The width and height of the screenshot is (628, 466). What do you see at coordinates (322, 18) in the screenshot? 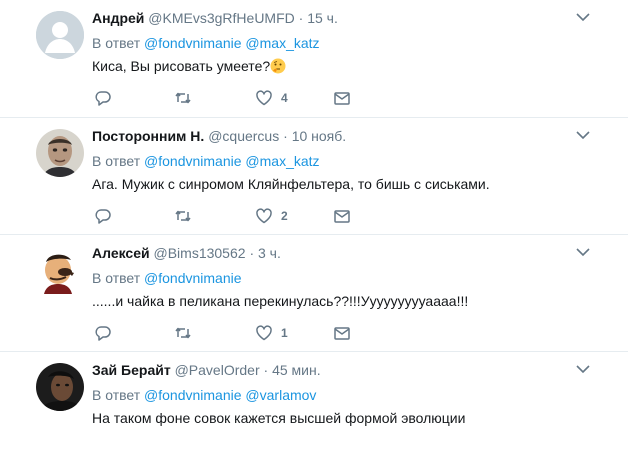
I see `timestamp: 15 ч.` at bounding box center [322, 18].